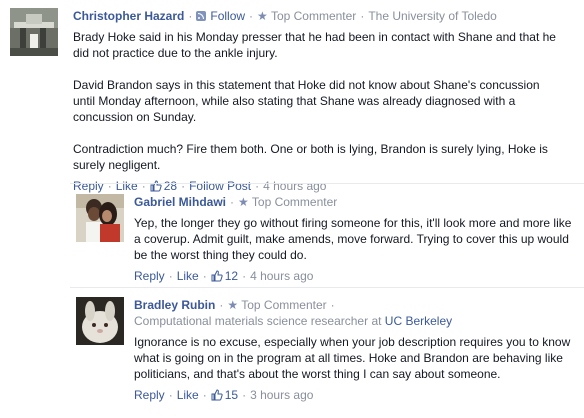 The image size is (584, 418). I want to click on like-count: 12, so click(231, 276).